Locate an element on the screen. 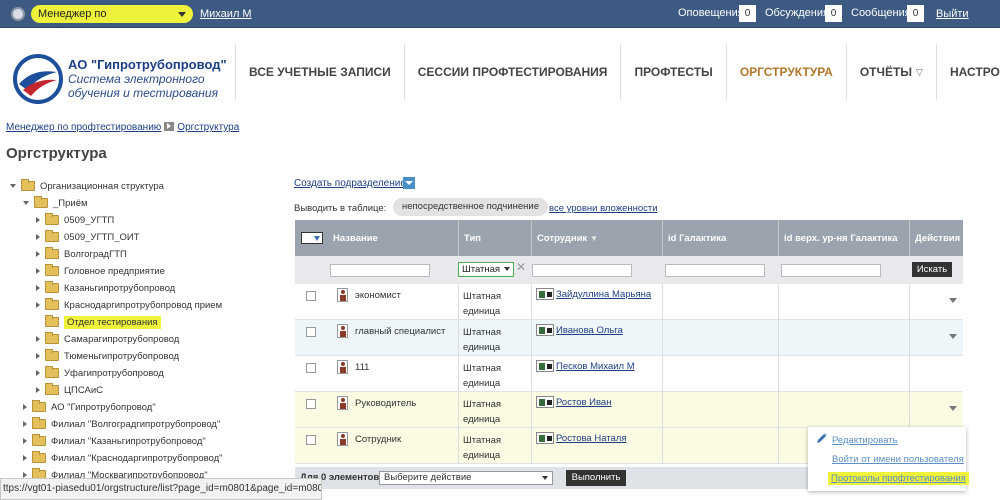  gear-icon is located at coordinates (18, 14).